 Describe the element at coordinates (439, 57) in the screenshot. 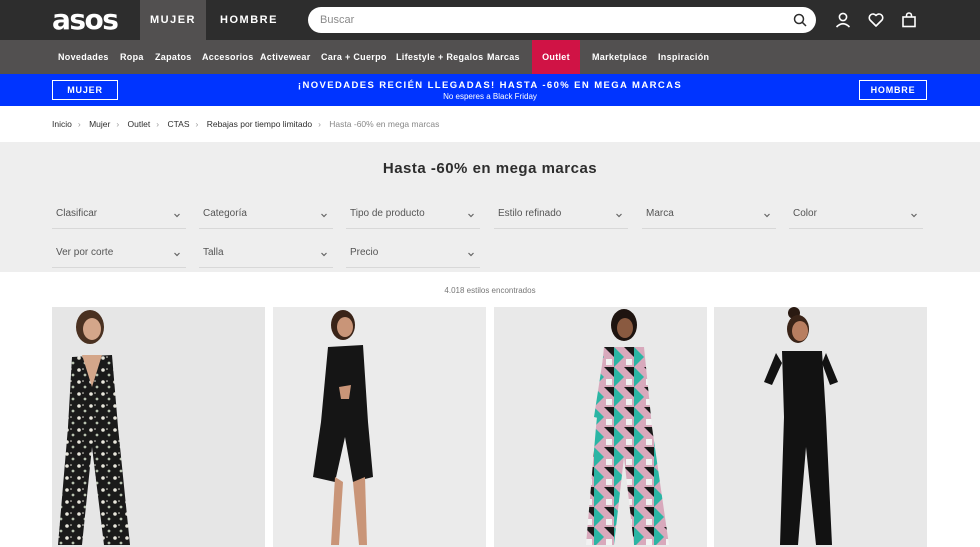

I see `nav-item-lifestyle: Lifestyle + Regalos` at that location.